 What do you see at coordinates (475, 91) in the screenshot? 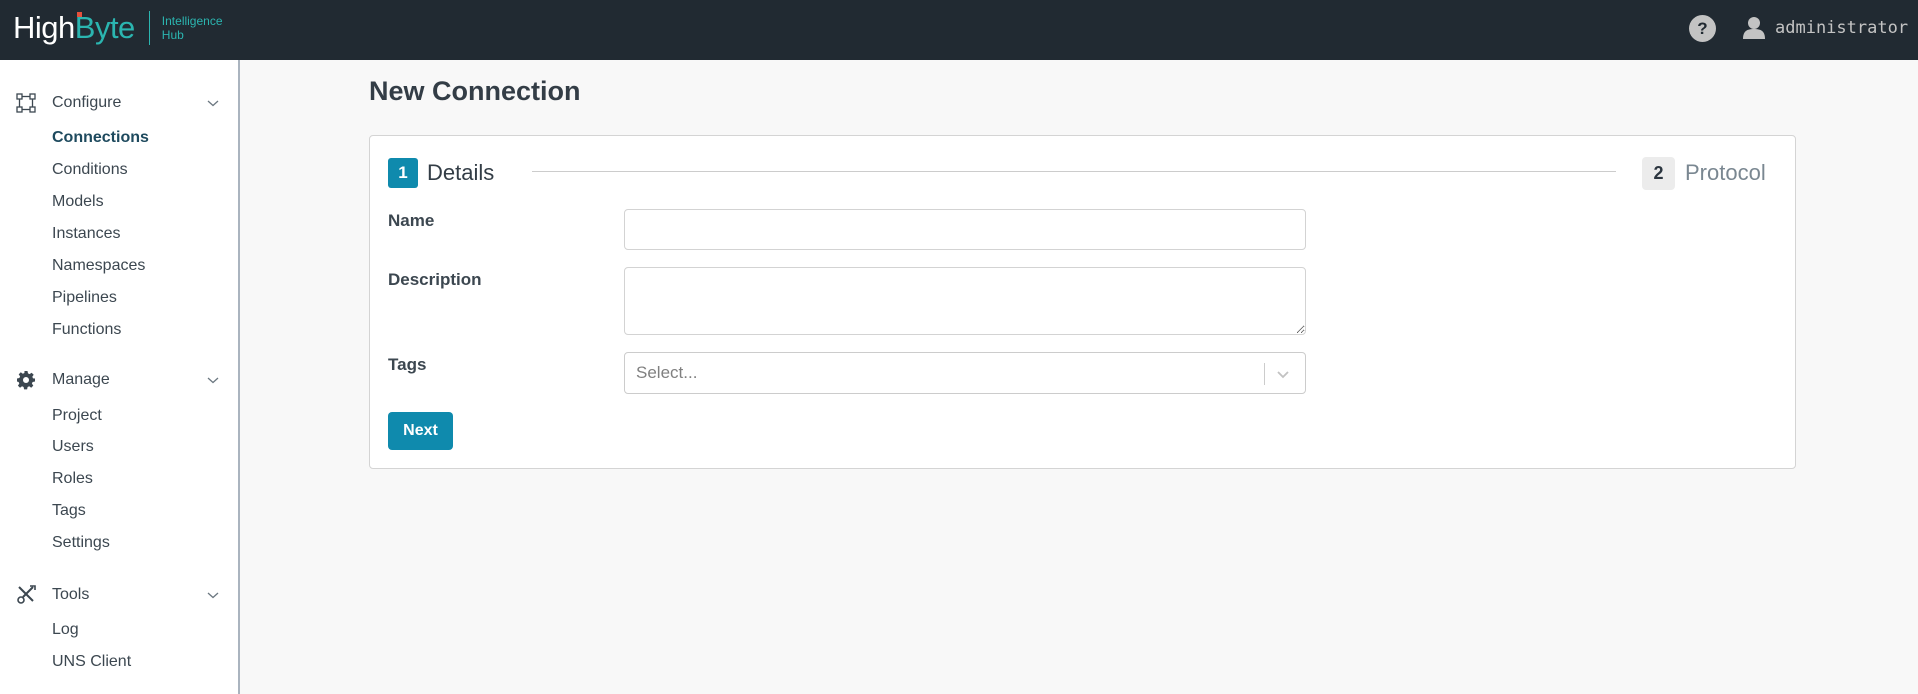
I see `page-title: New Connection` at bounding box center [475, 91].